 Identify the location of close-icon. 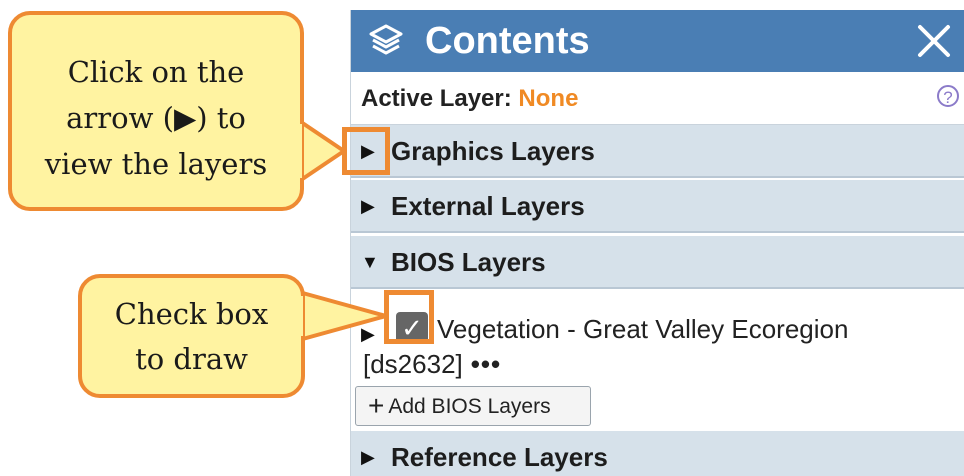
(934, 41).